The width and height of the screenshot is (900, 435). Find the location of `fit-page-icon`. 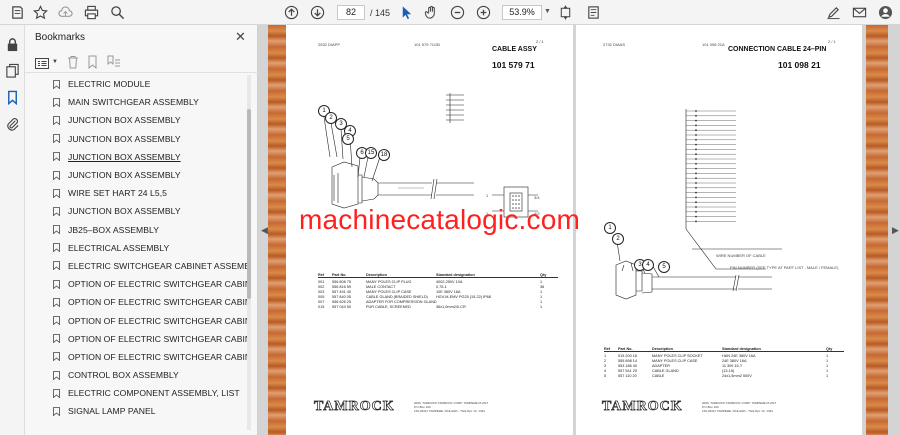

fit-page-icon is located at coordinates (565, 12).